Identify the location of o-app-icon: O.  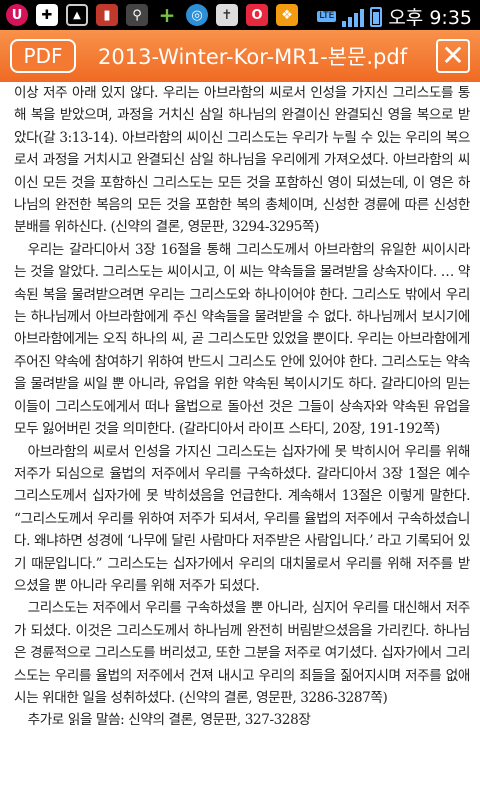
(257, 15).